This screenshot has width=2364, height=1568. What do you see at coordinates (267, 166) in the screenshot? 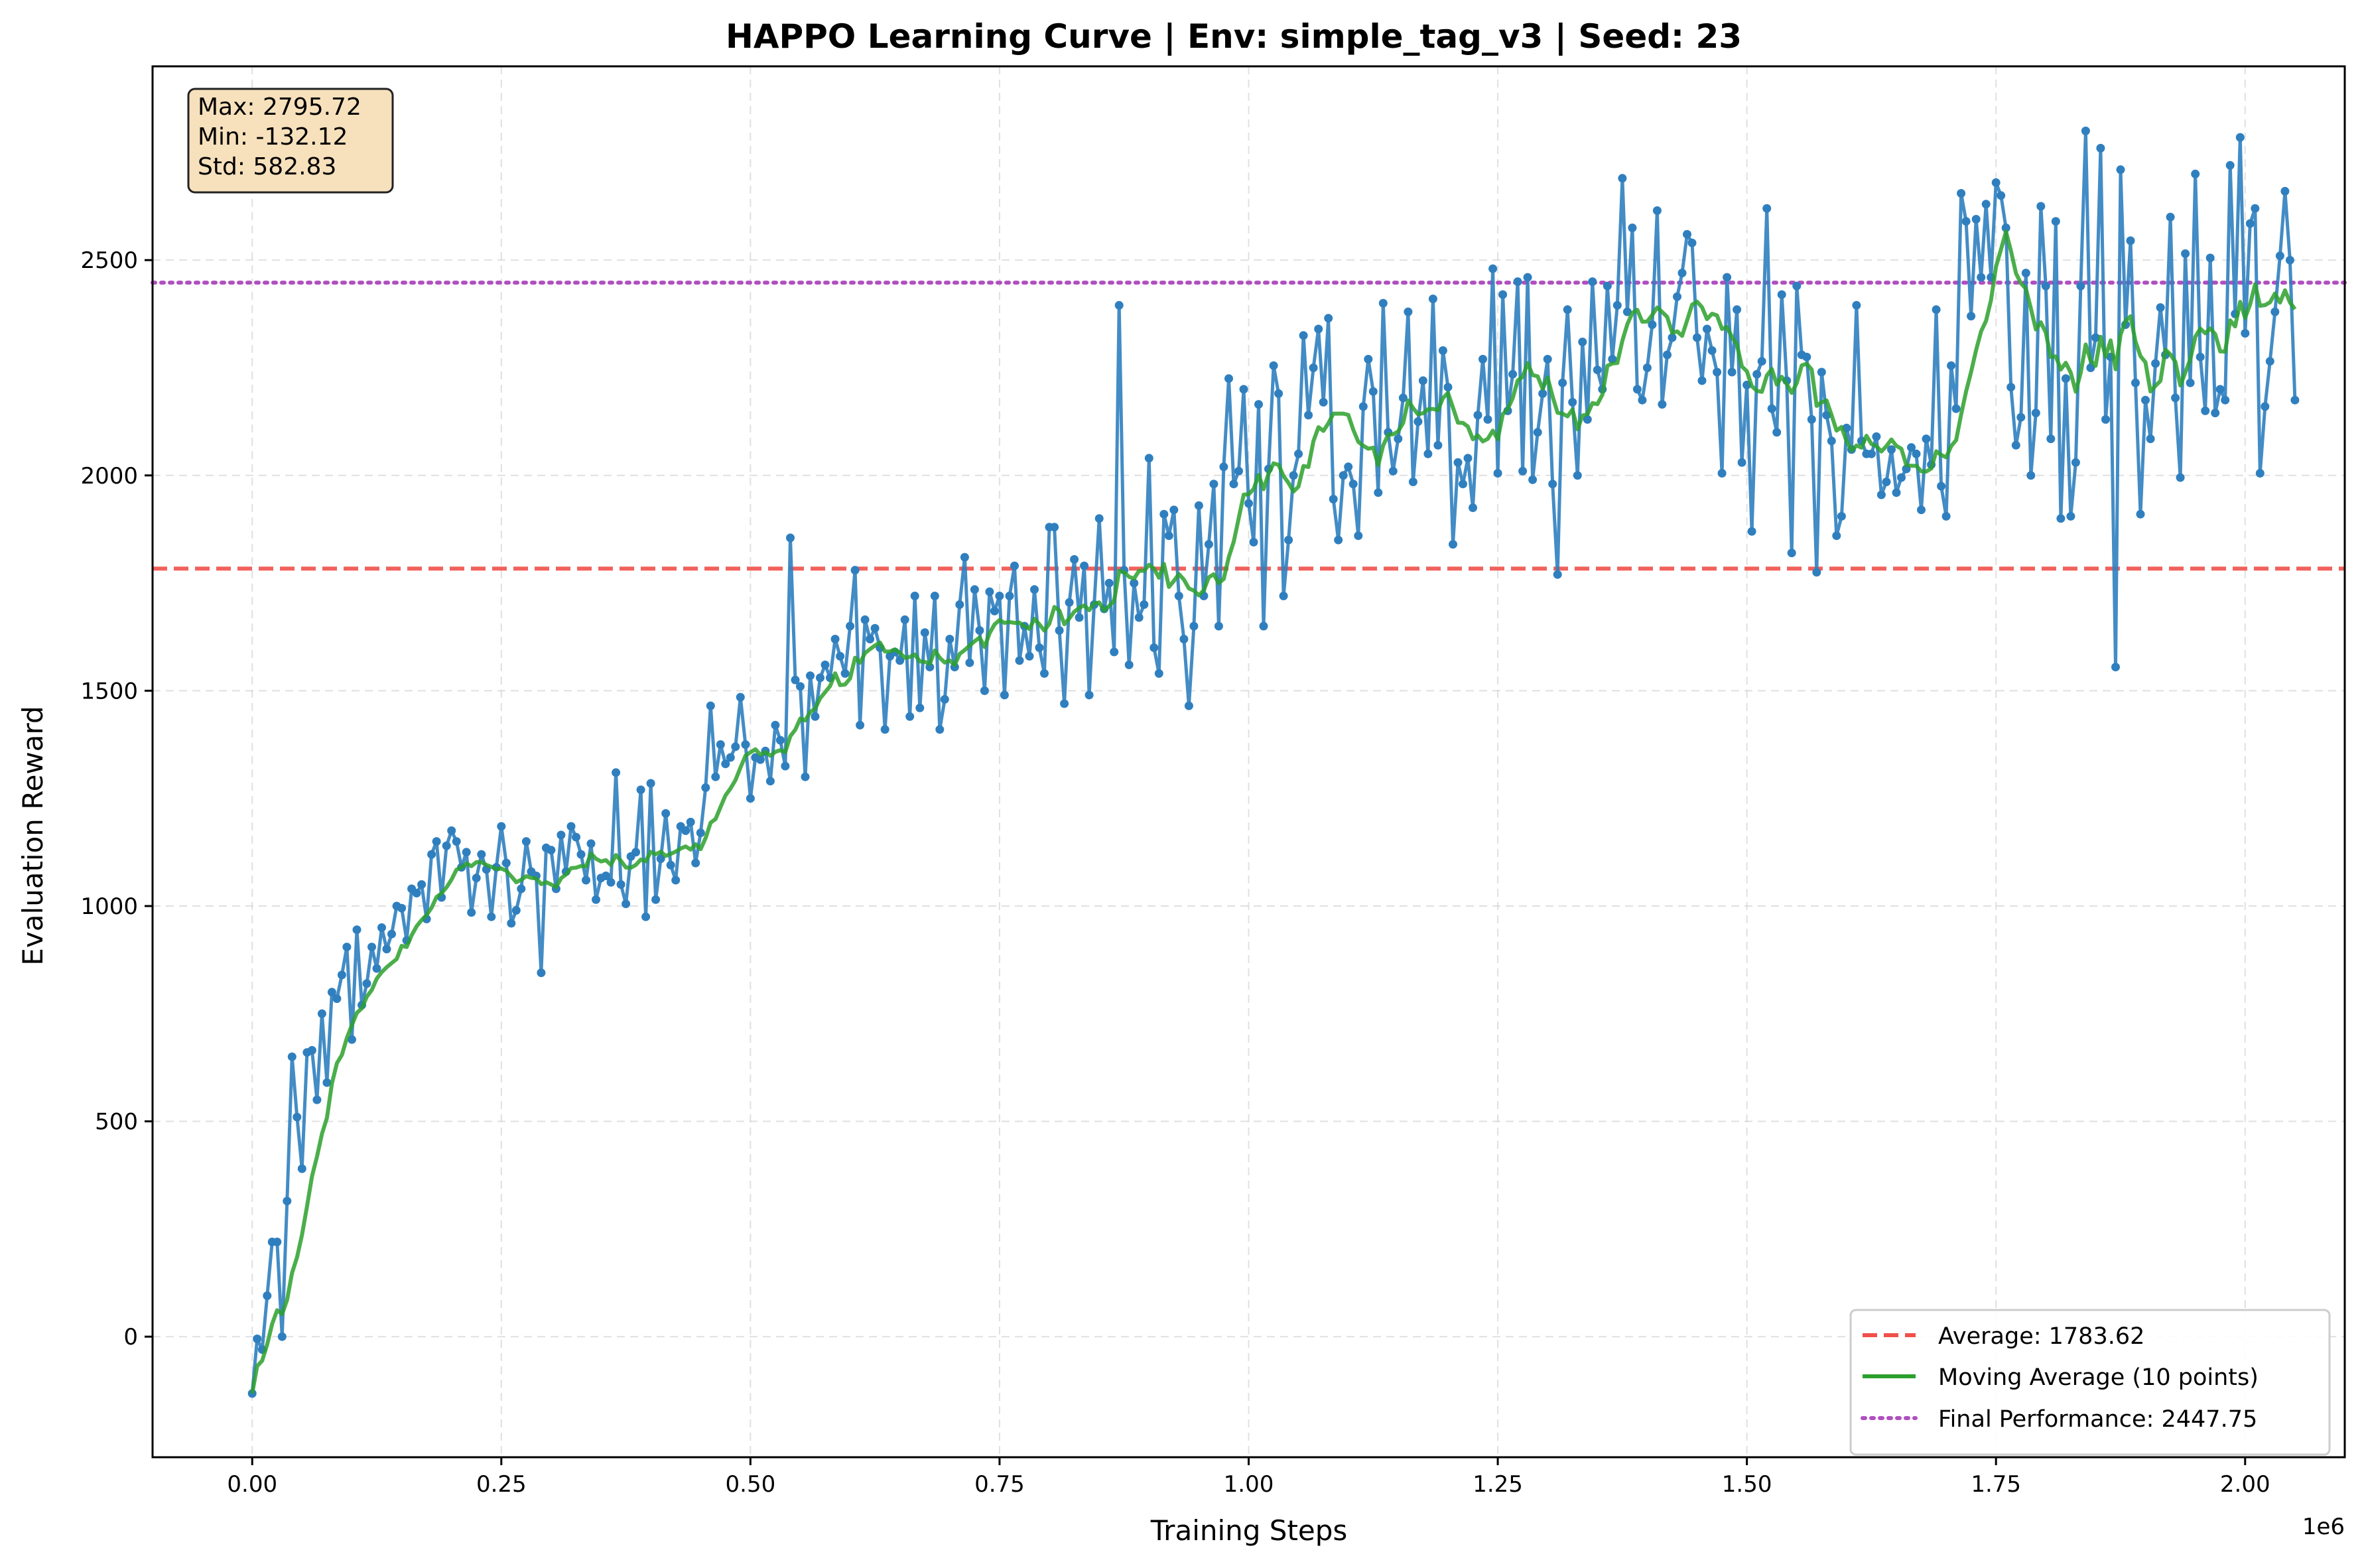
I see `stats-std: Std: 582.83` at bounding box center [267, 166].